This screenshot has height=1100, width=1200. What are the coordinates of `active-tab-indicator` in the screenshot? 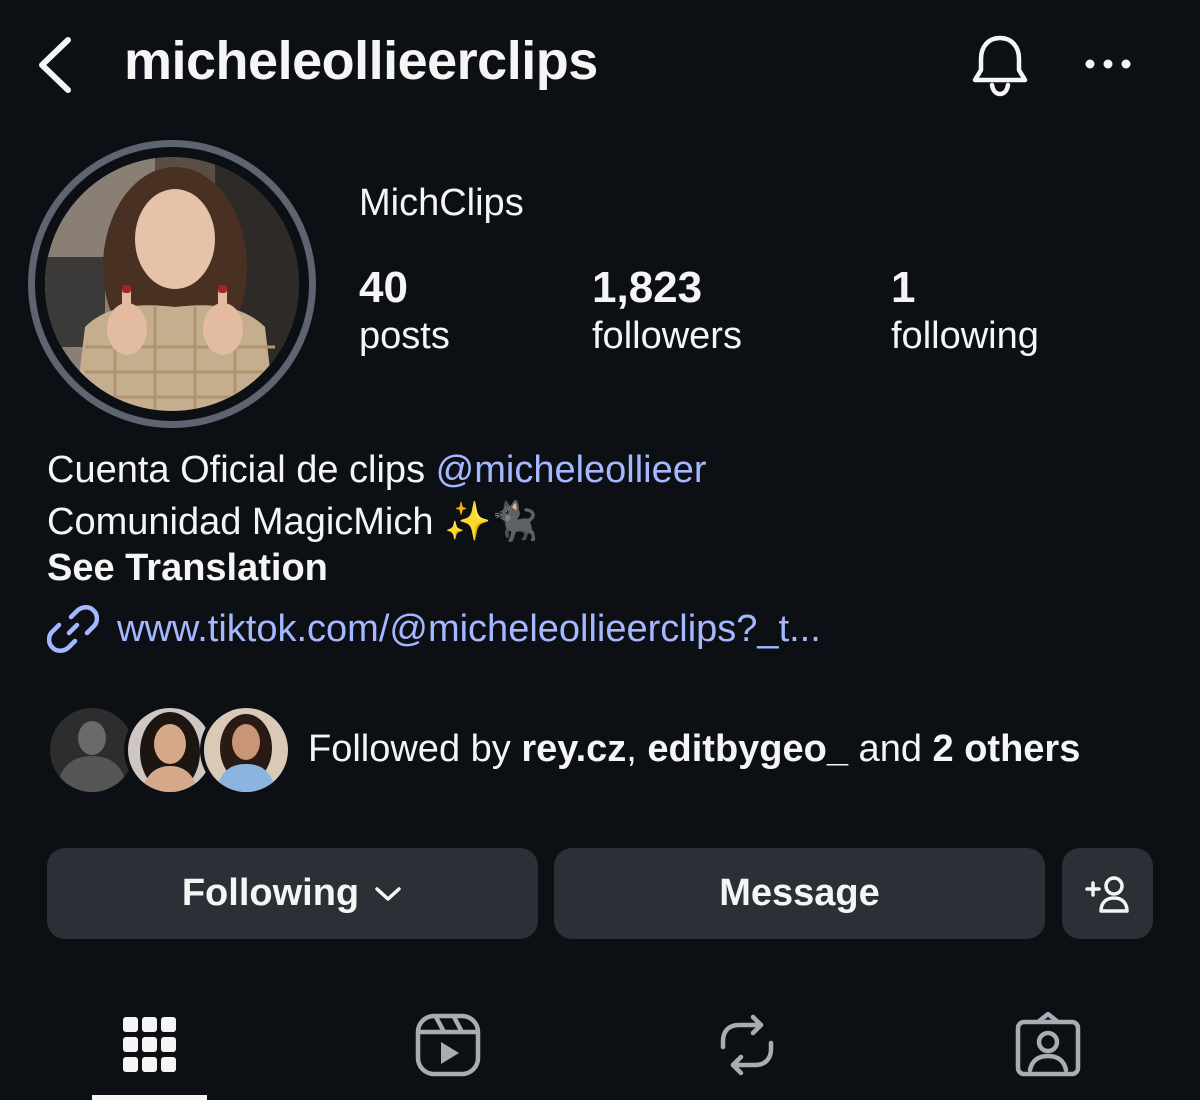 It's located at (149, 1097).